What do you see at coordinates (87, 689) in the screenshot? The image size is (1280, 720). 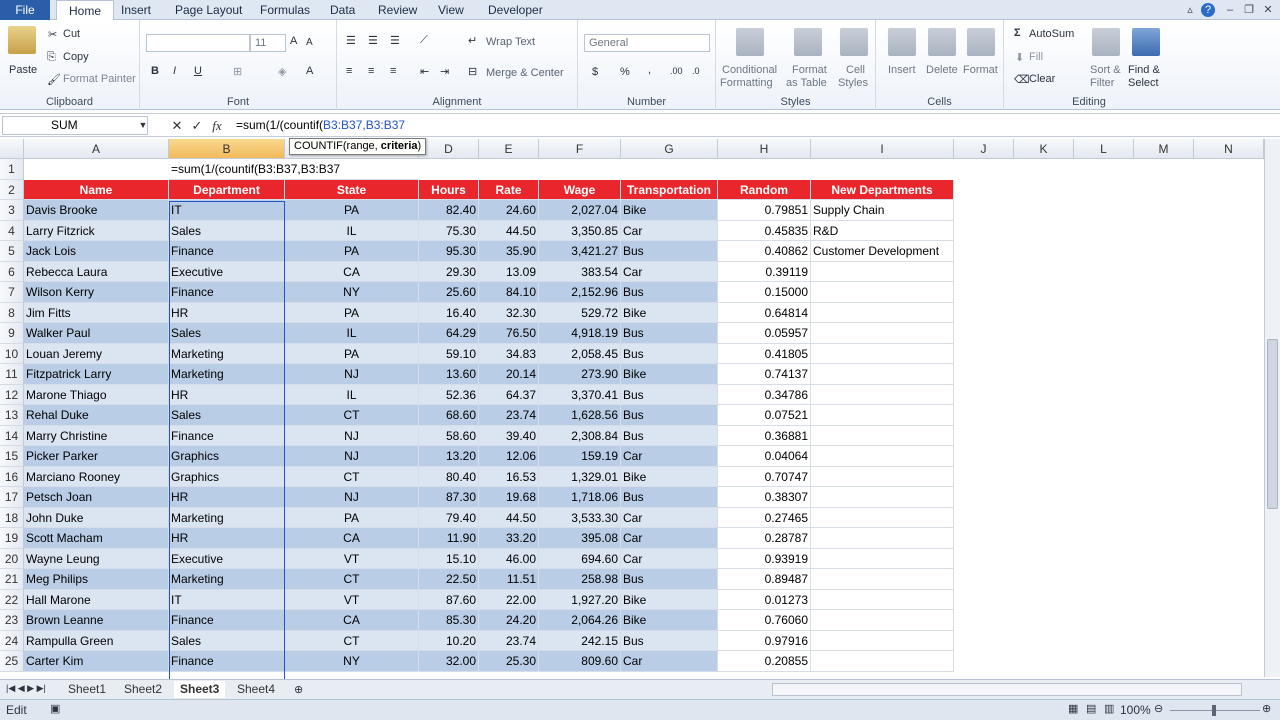 I see `sheet-tab-sheet1: Sheet1` at bounding box center [87, 689].